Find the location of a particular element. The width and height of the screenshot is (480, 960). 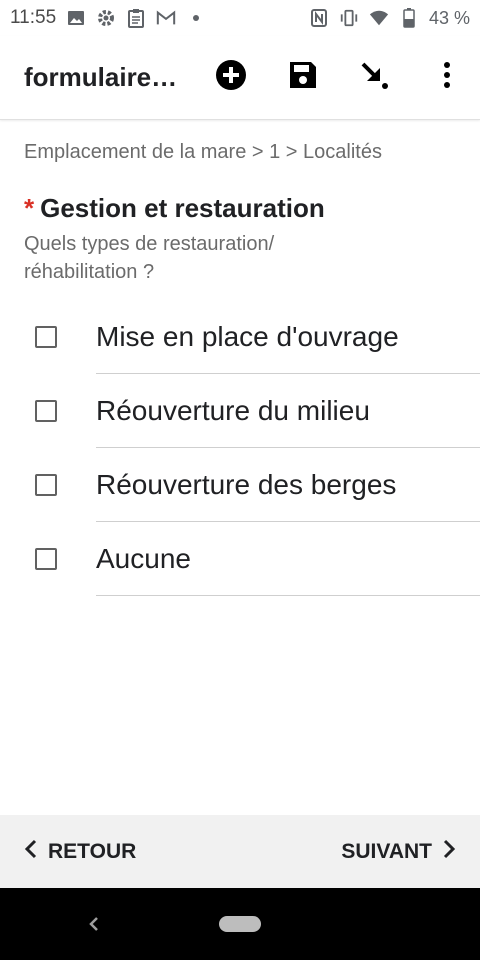

required-marker: * is located at coordinates (29, 208).